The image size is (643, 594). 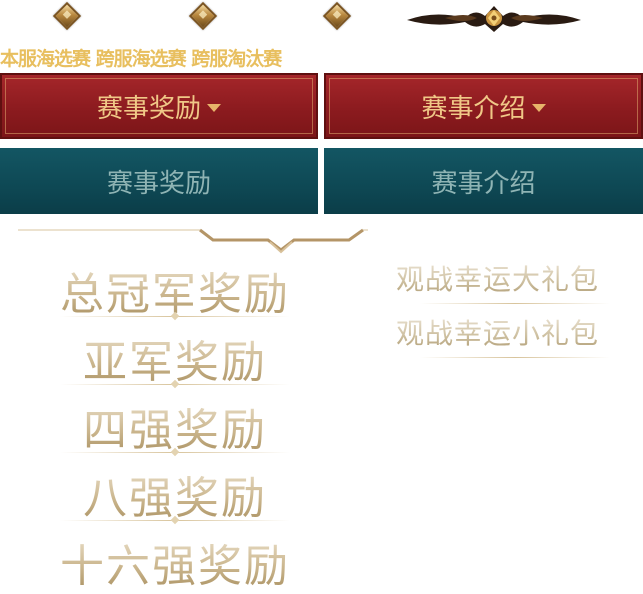 I want to click on tab-cross-knockout: 跨服淘汰赛, so click(x=236, y=59).